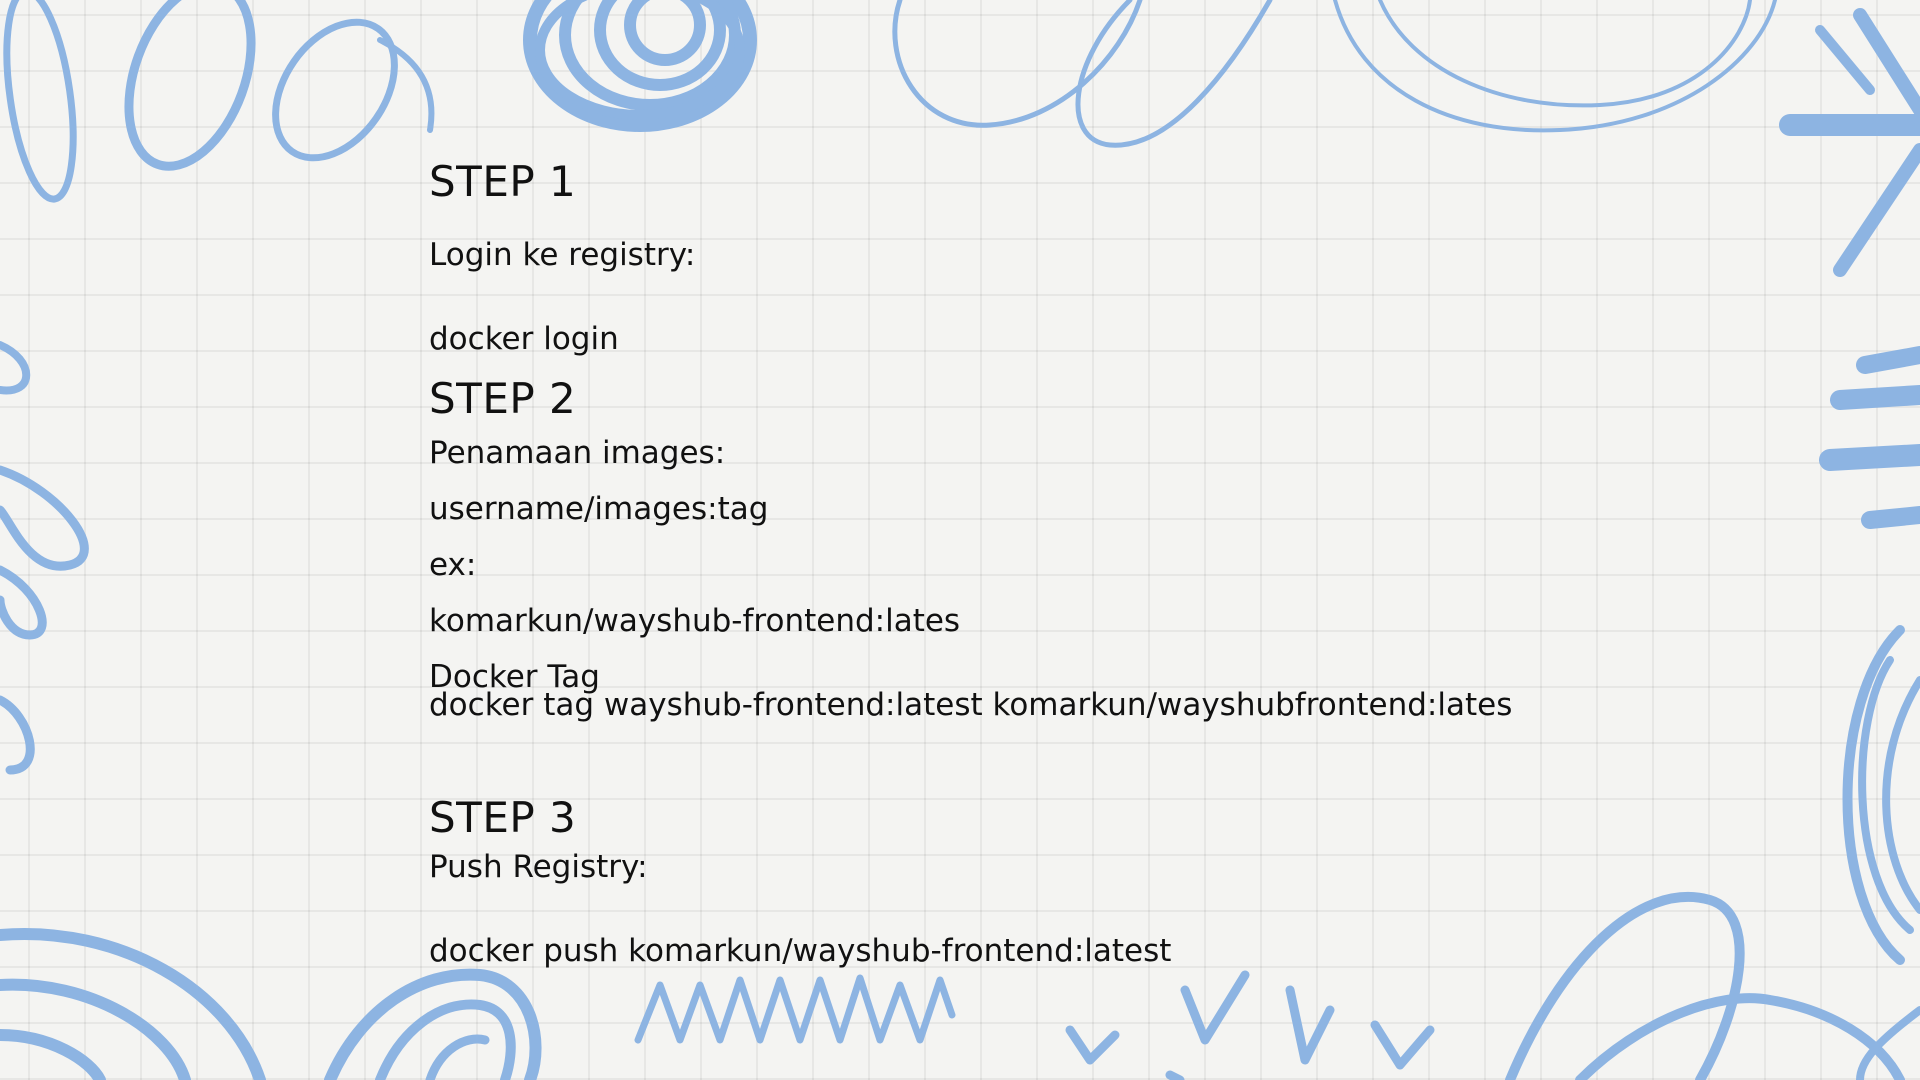 The height and width of the screenshot is (1080, 1920). Describe the element at coordinates (503, 817) in the screenshot. I see `step3-heading: STEP 3` at that location.